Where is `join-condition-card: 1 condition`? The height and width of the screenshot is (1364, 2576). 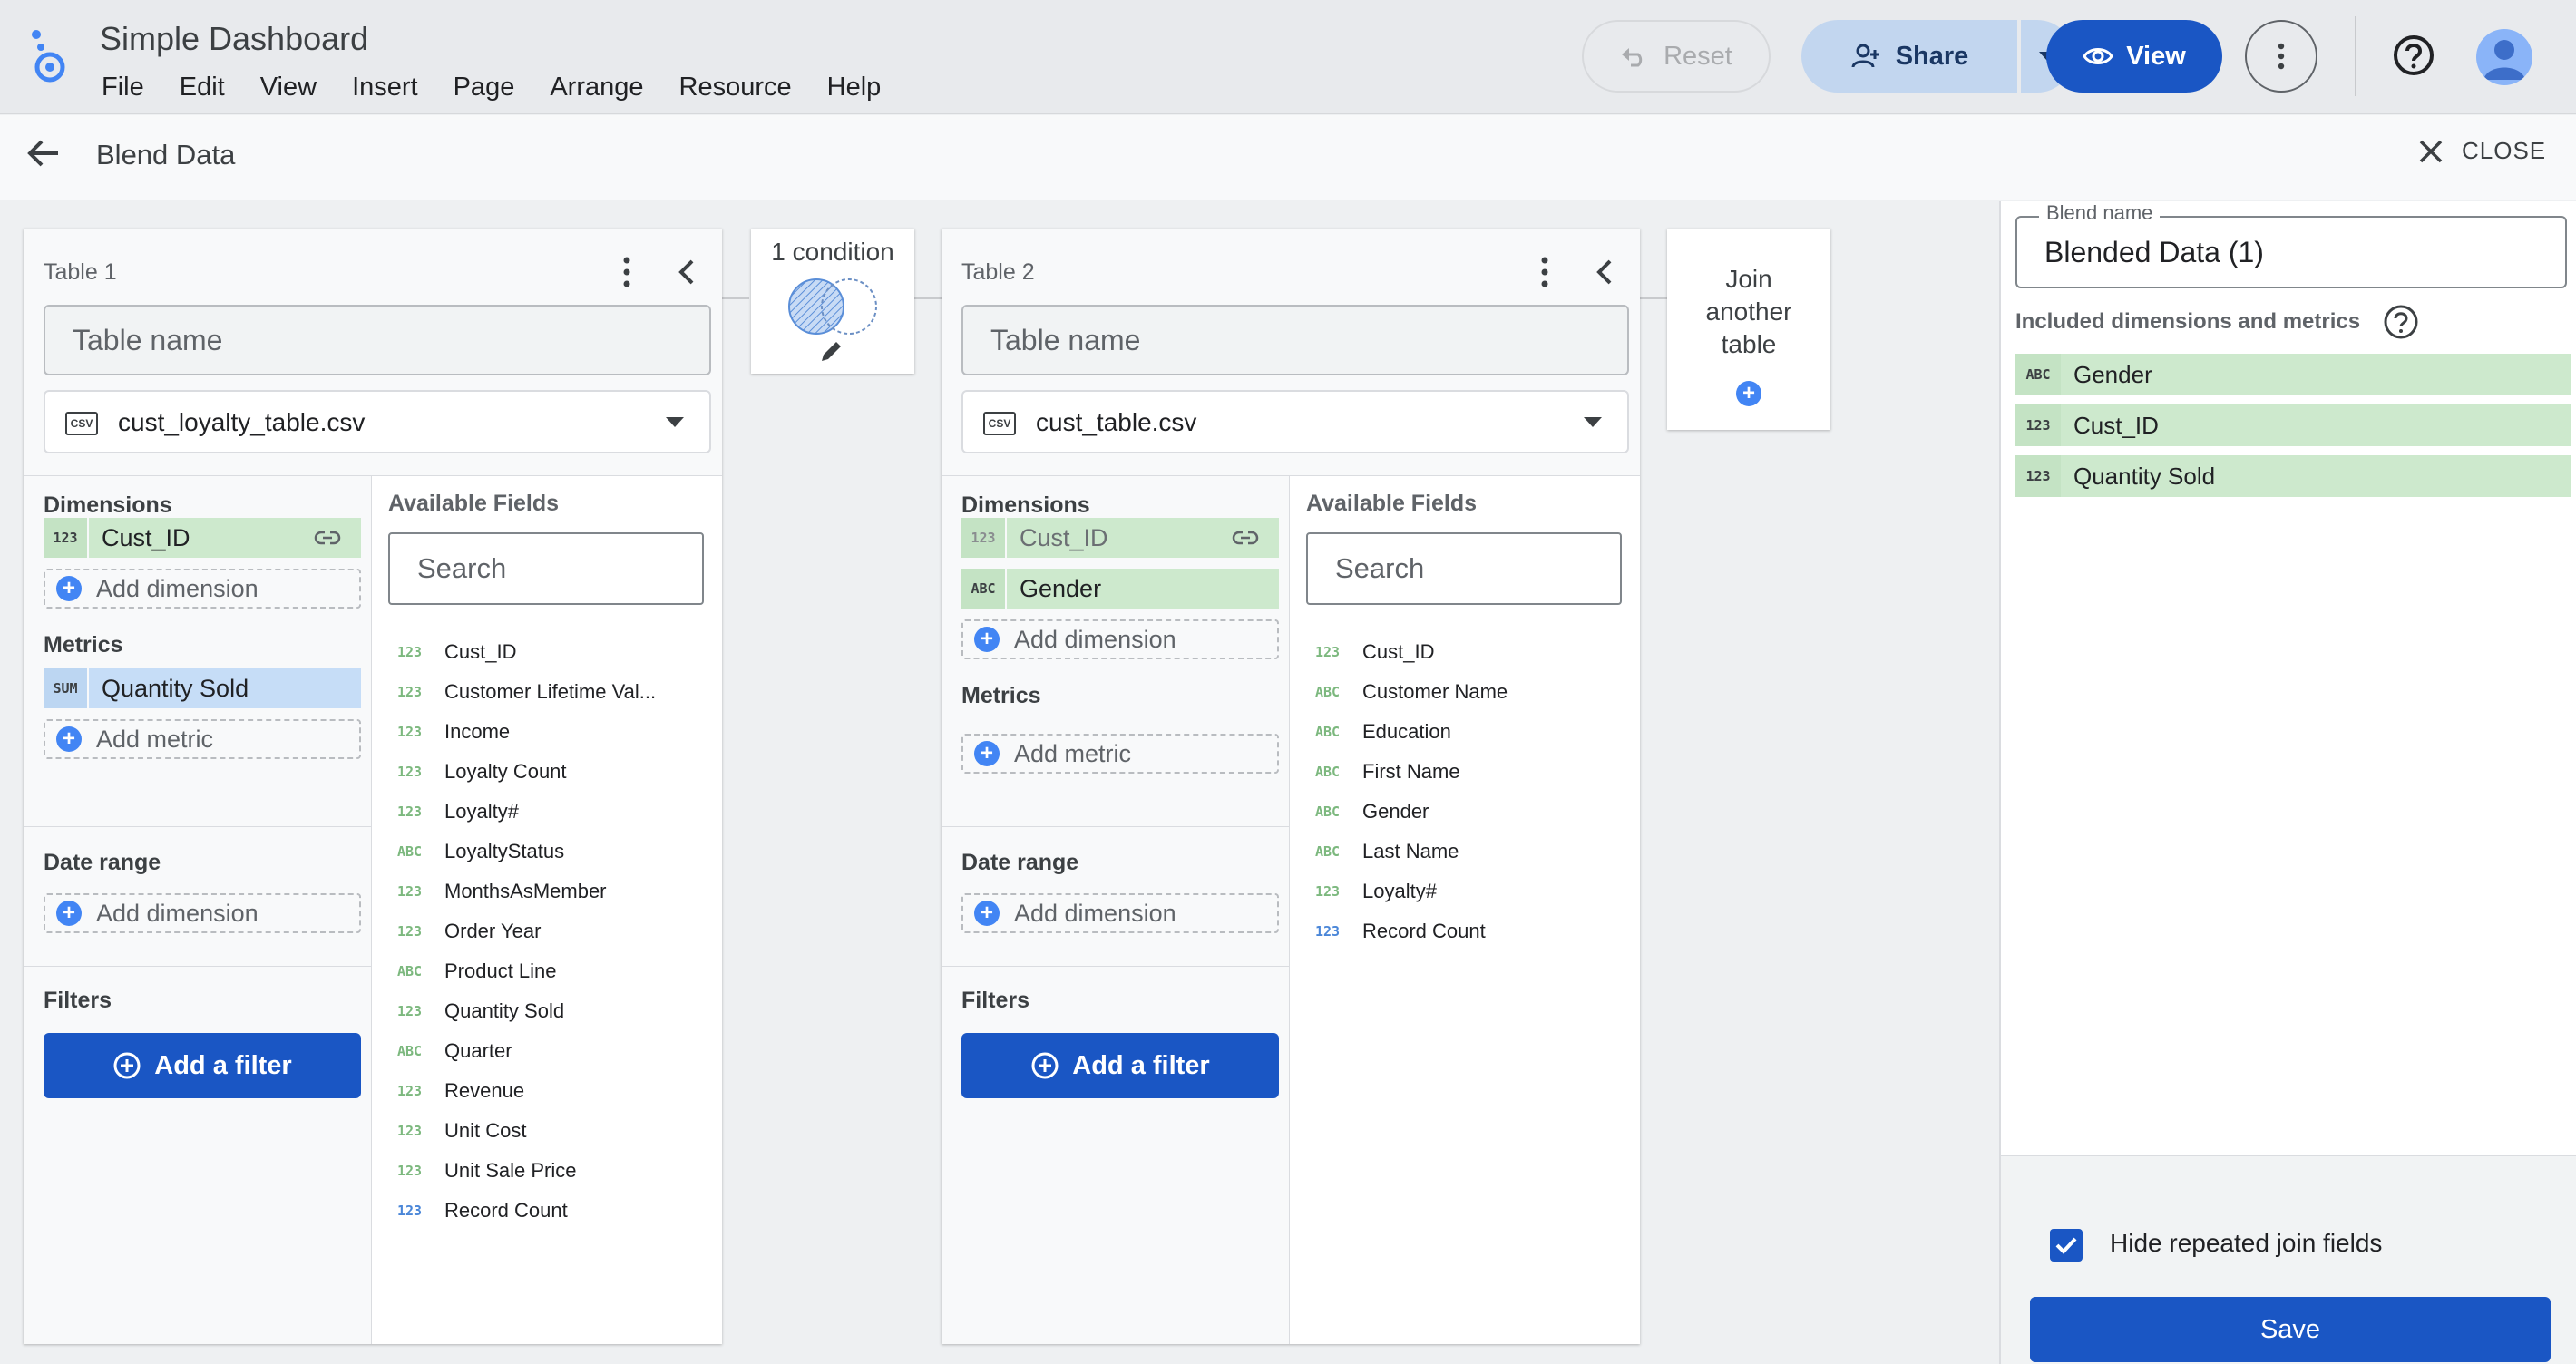
join-condition-card: 1 condition is located at coordinates (832, 301).